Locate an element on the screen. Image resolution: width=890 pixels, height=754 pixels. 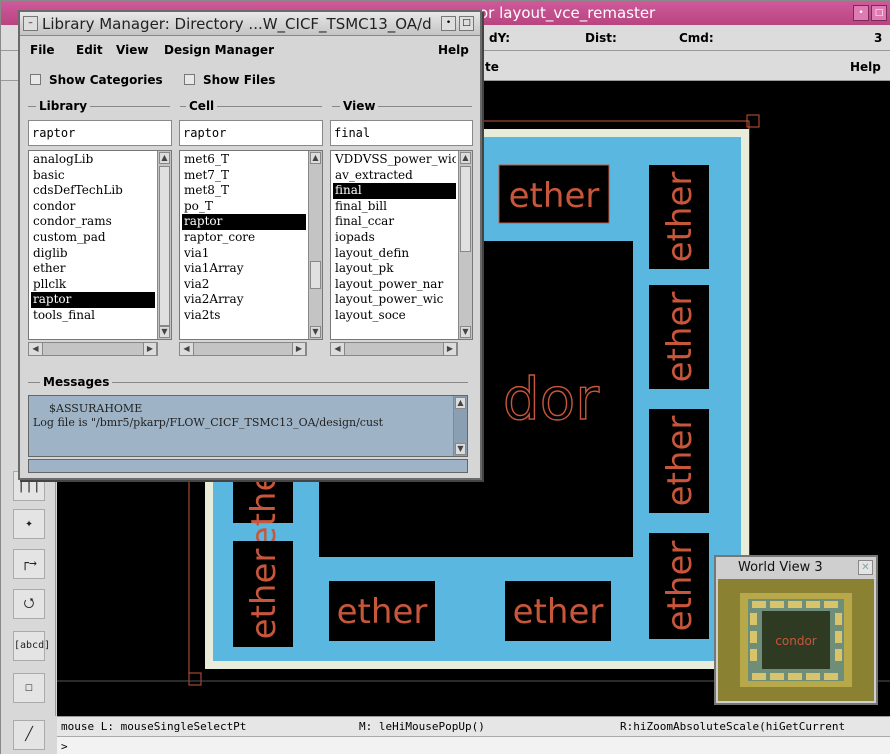
menu-view: View is located at coordinates (132, 50).